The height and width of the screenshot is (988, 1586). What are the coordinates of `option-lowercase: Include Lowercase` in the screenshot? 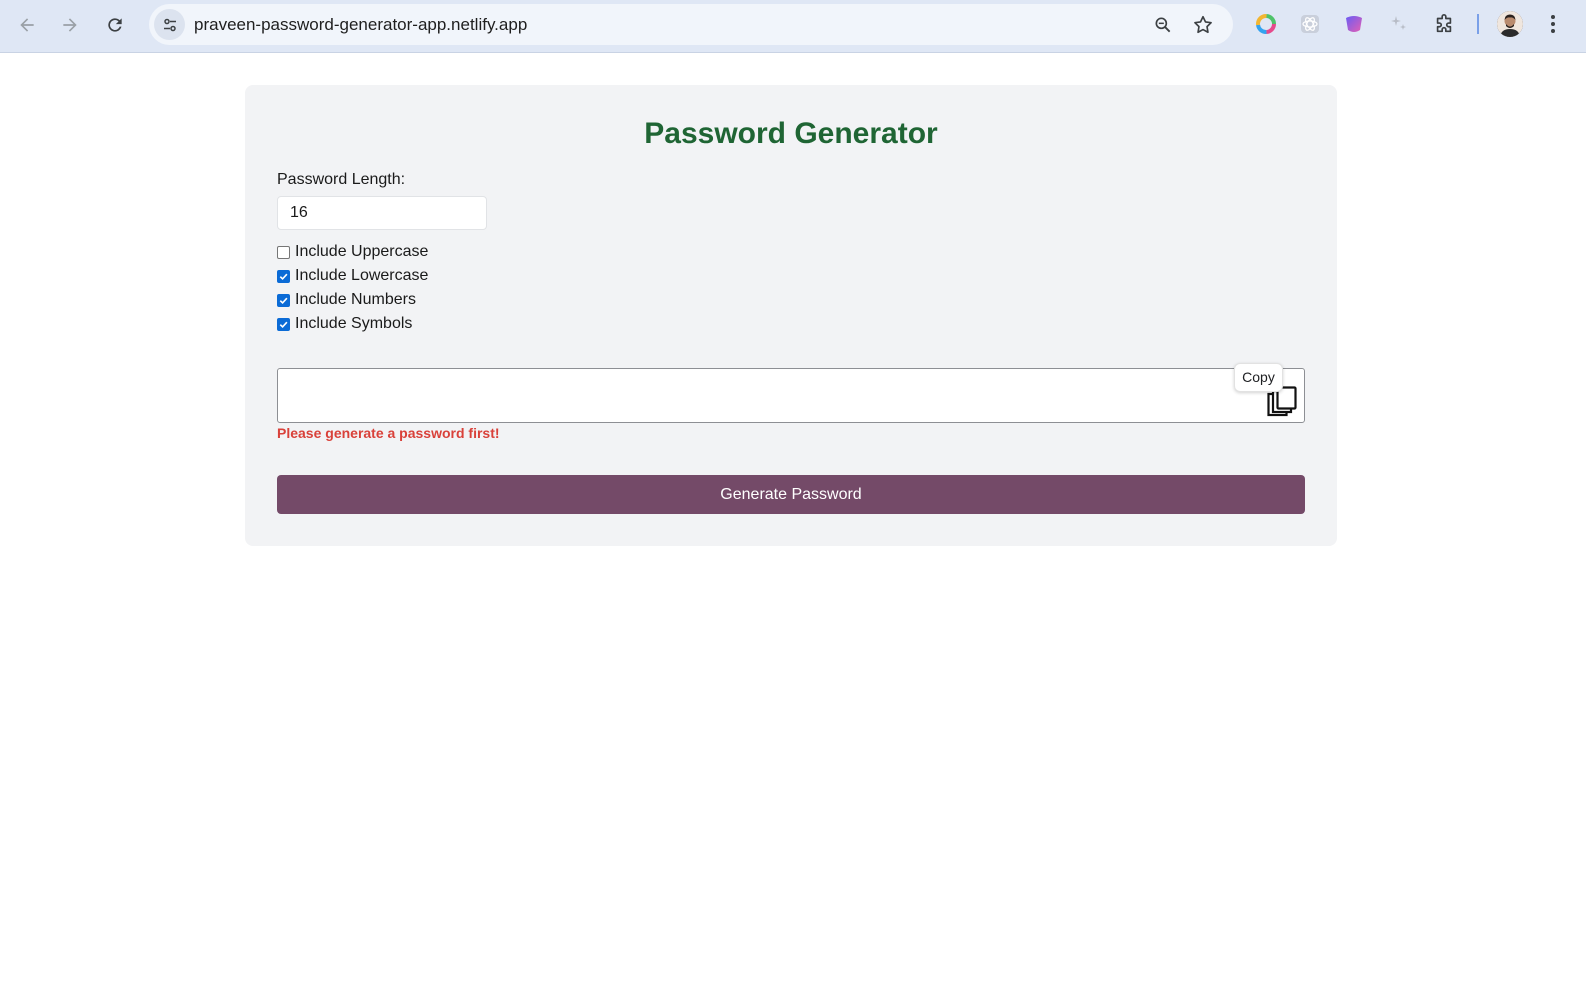 It's located at (352, 276).